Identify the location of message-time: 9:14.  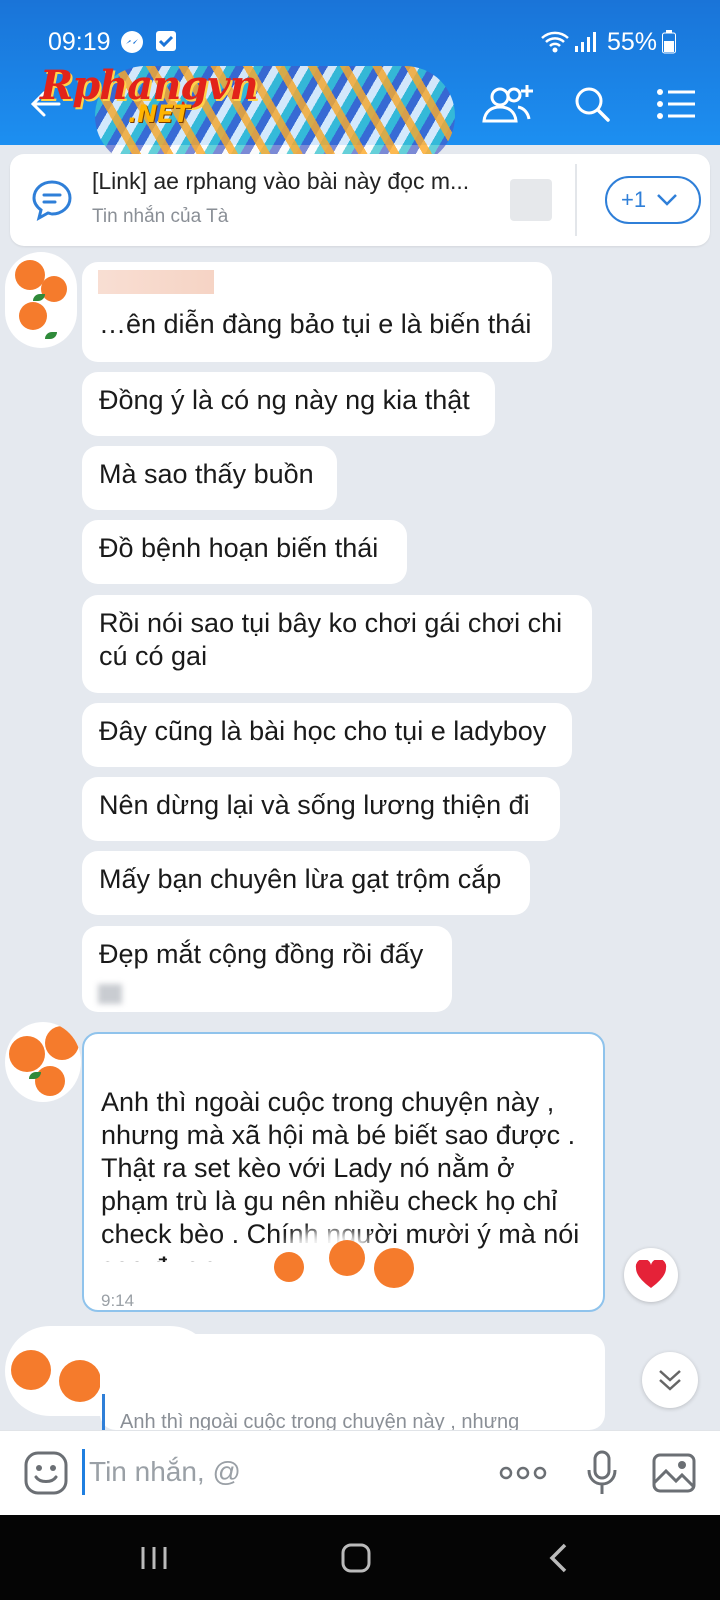
(118, 1300).